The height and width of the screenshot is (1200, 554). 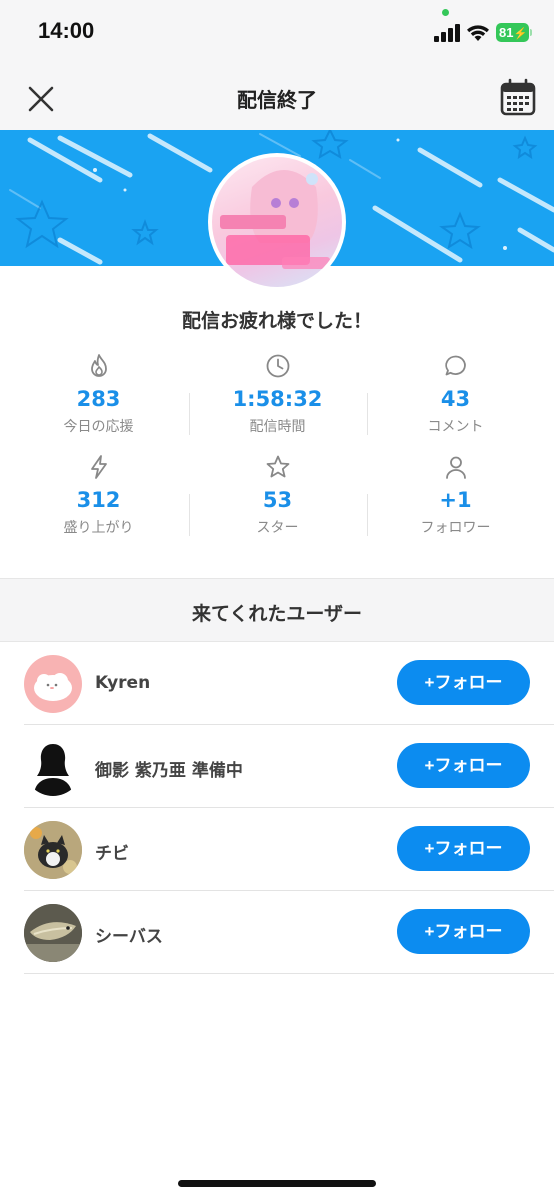 What do you see at coordinates (478, 33) in the screenshot?
I see `wifi-icon` at bounding box center [478, 33].